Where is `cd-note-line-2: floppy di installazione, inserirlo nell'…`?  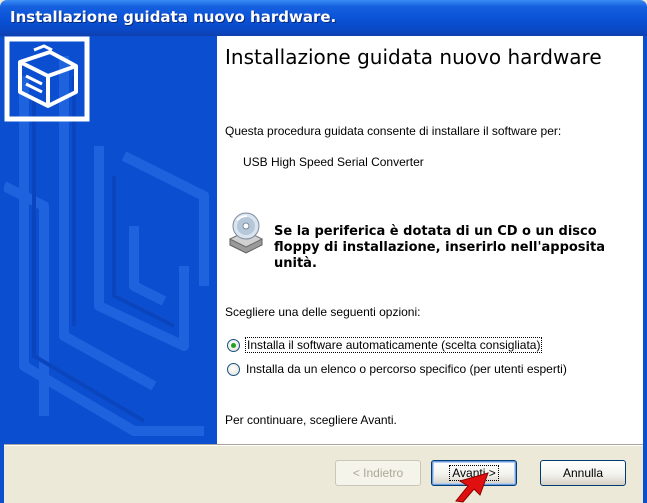
cd-note-line-2: floppy di installazione, inserirlo nell'… is located at coordinates (439, 247).